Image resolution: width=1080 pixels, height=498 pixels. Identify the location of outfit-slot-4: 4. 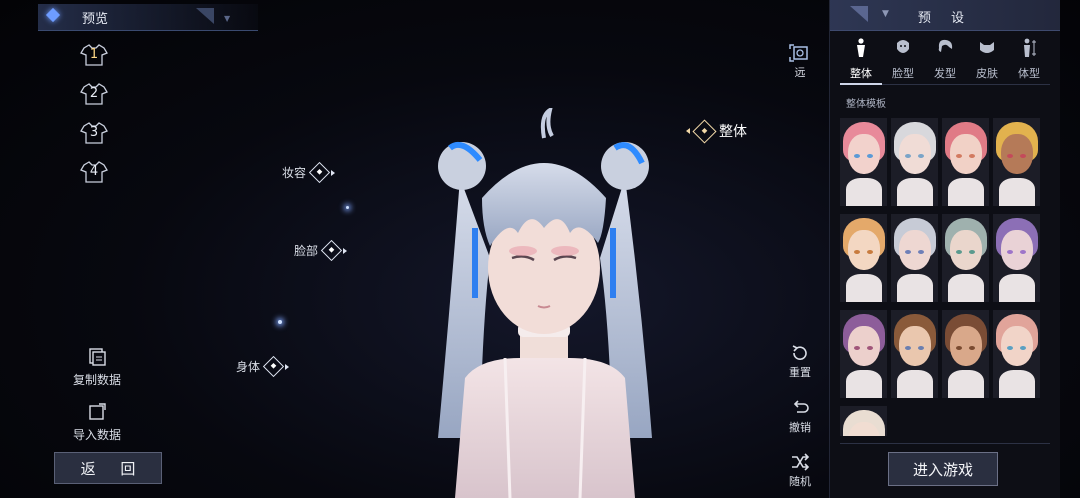
(94, 172).